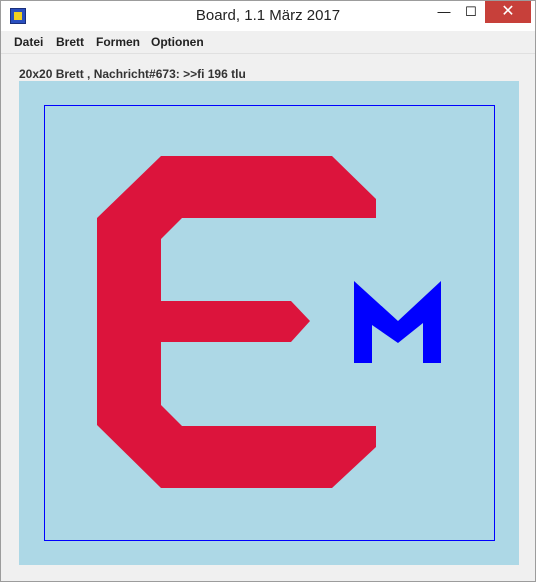 This screenshot has height=582, width=536. Describe the element at coordinates (118, 42) in the screenshot. I see `menu-formen: Formen` at that location.